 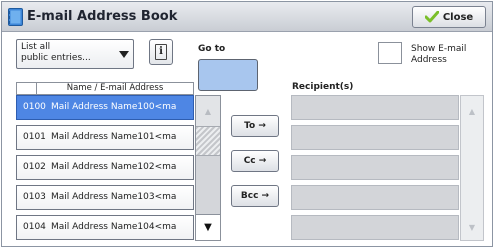 I want to click on address-row: 0101 Mail Address Name101<ma, so click(x=105, y=137).